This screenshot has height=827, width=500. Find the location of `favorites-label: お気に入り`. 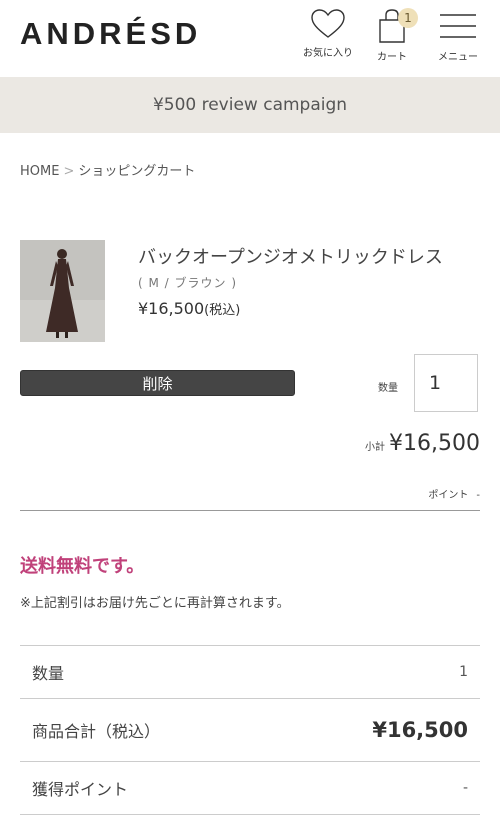

favorites-label: お気に入り is located at coordinates (328, 53).